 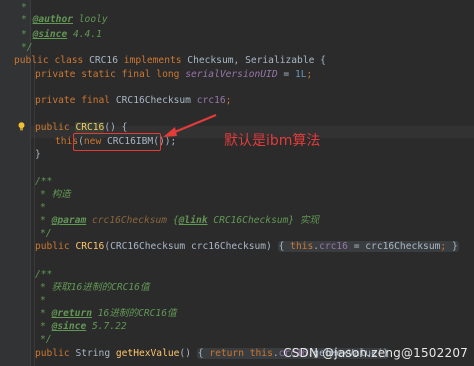 I want to click on code-text: = crc16Checksum, so click(x=394, y=246).